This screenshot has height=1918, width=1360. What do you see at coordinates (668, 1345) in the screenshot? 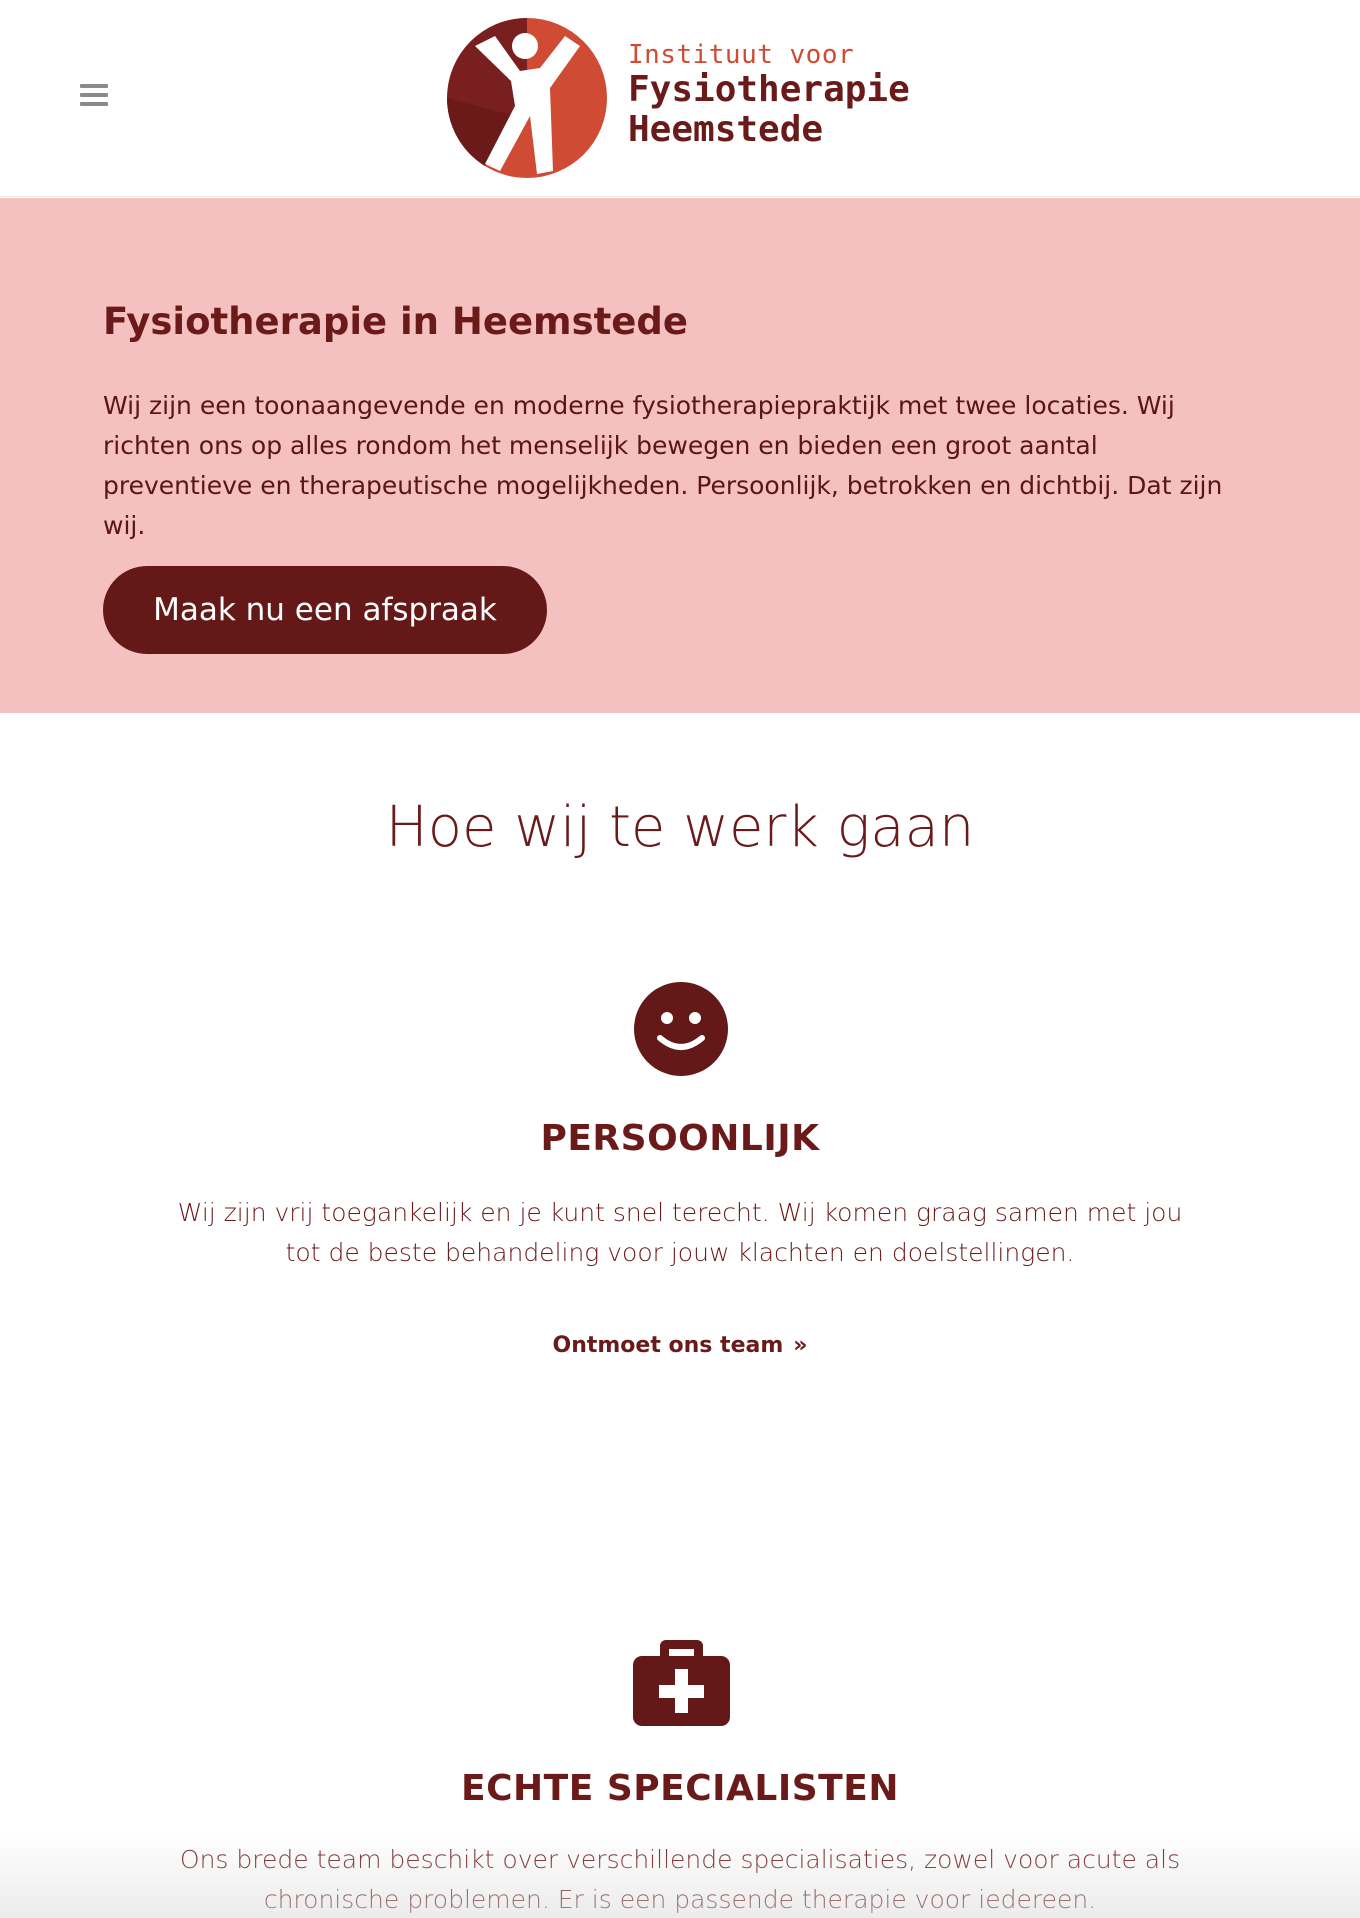
I see `meet-team-link-label: Ontmoet ons team` at bounding box center [668, 1345].